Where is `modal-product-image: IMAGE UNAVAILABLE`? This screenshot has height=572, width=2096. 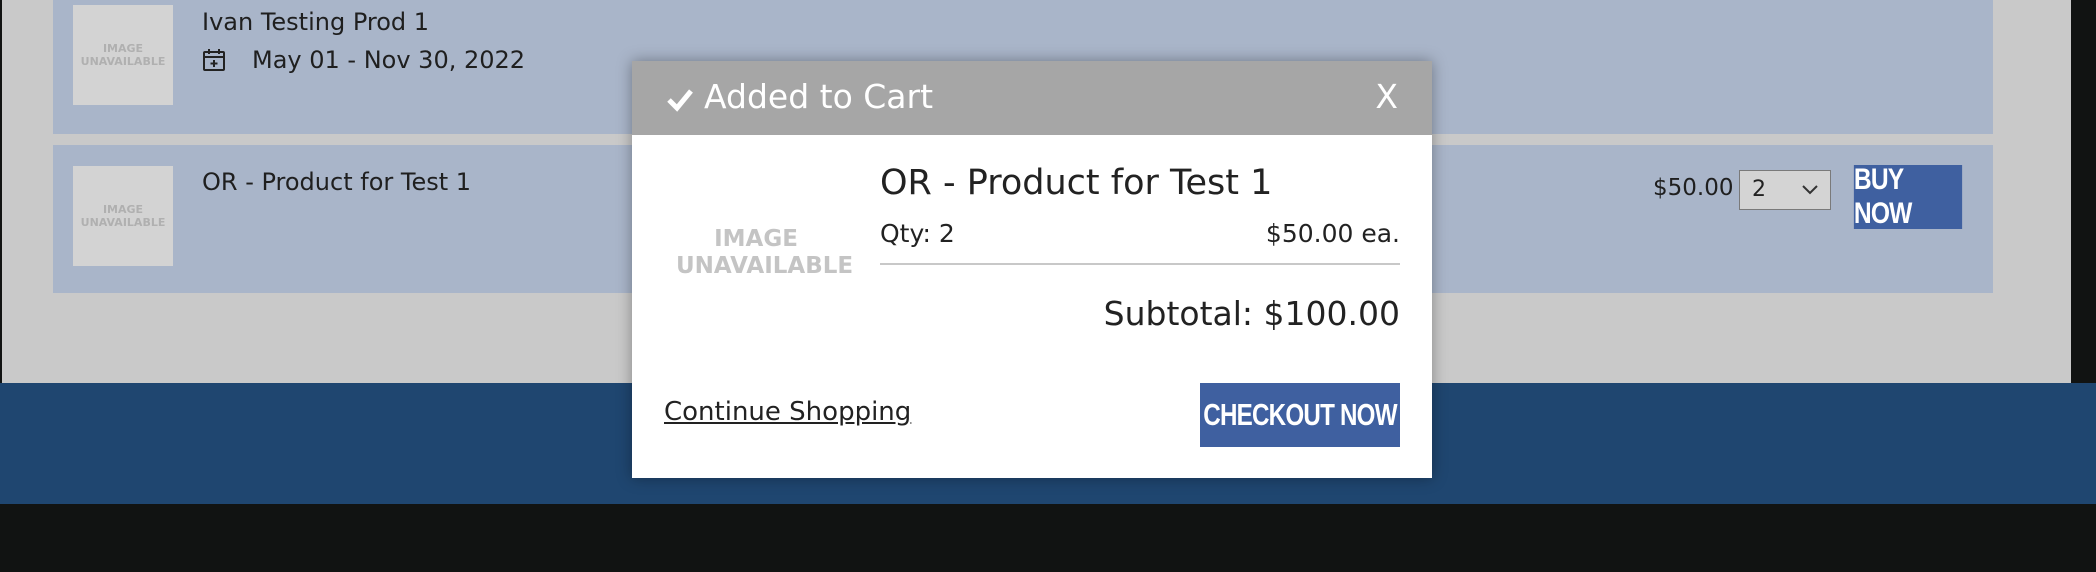 modal-product-image: IMAGE UNAVAILABLE is located at coordinates (765, 253).